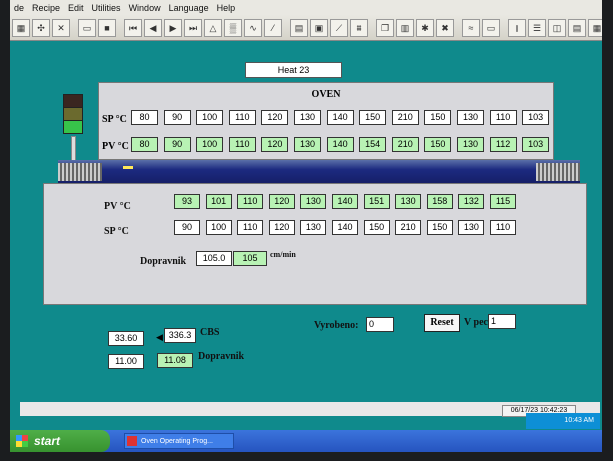  I want to click on tray-clock: 10:43 AM, so click(579, 420).